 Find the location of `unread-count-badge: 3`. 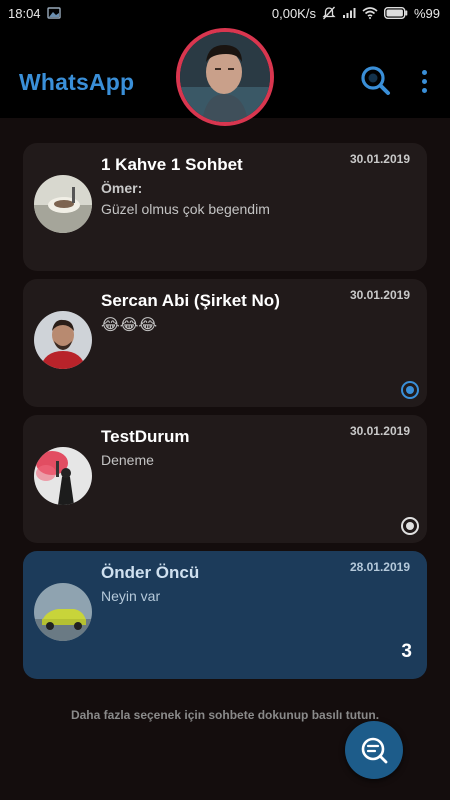

unread-count-badge: 3 is located at coordinates (406, 651).